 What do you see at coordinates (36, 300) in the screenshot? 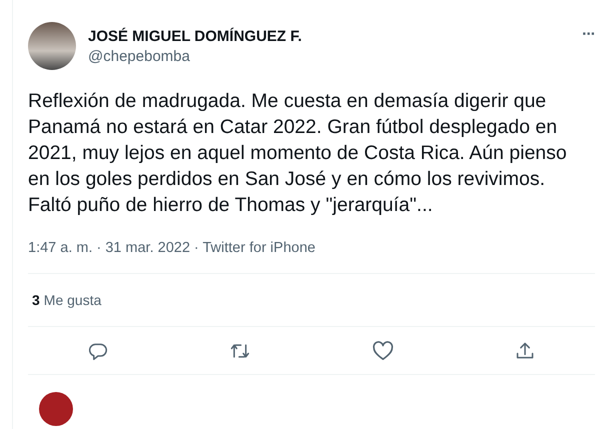
I see `likes-count: 3` at bounding box center [36, 300].